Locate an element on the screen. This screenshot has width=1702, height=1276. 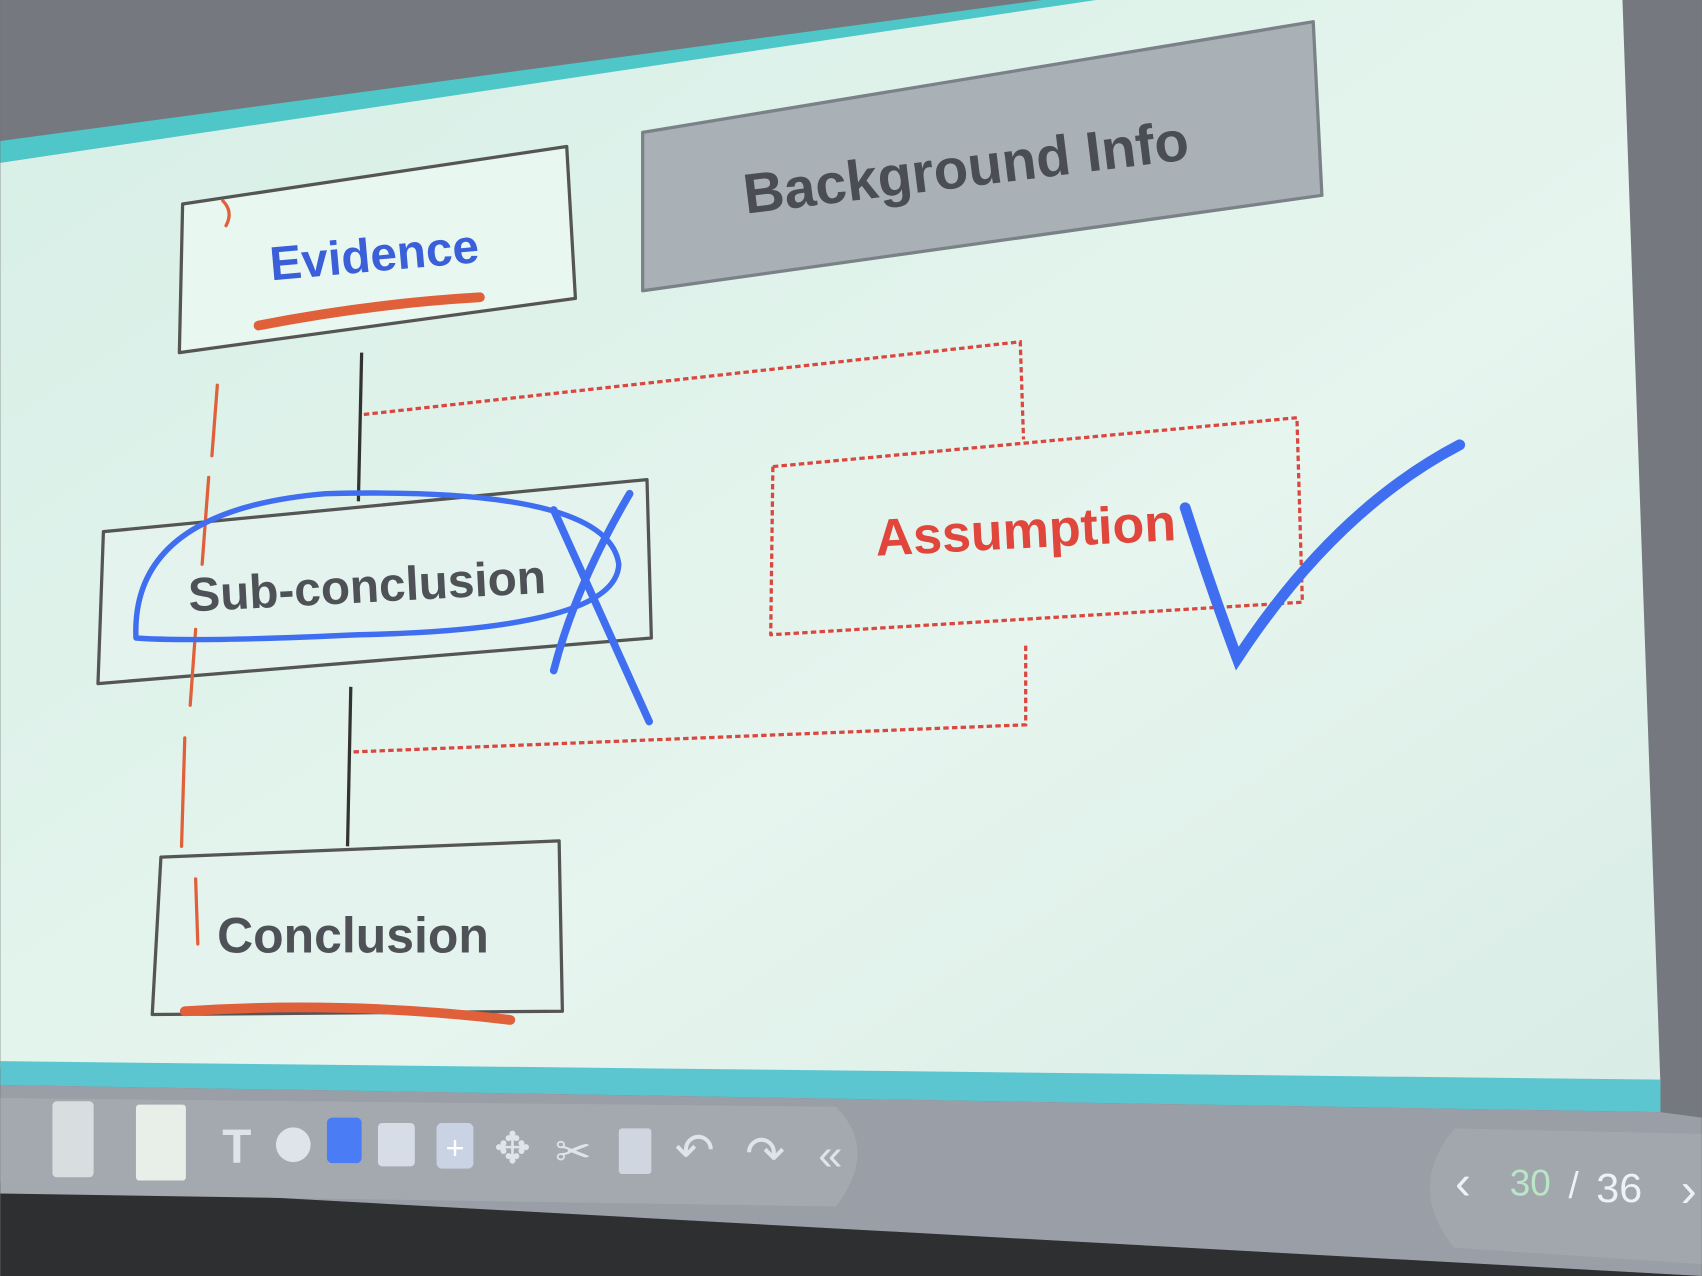
cut-icon: ✂ is located at coordinates (573, 1152).